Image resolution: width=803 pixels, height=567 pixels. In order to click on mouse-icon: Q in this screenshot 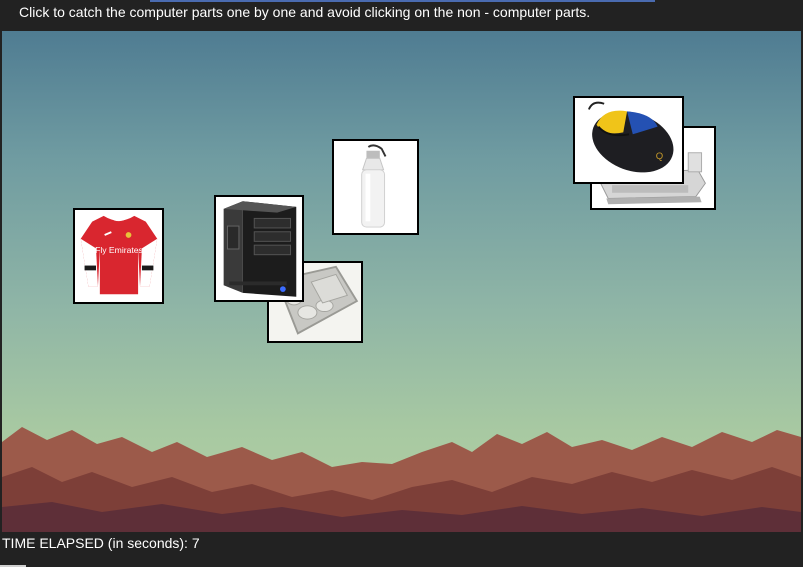, I will do `click(628, 140)`.